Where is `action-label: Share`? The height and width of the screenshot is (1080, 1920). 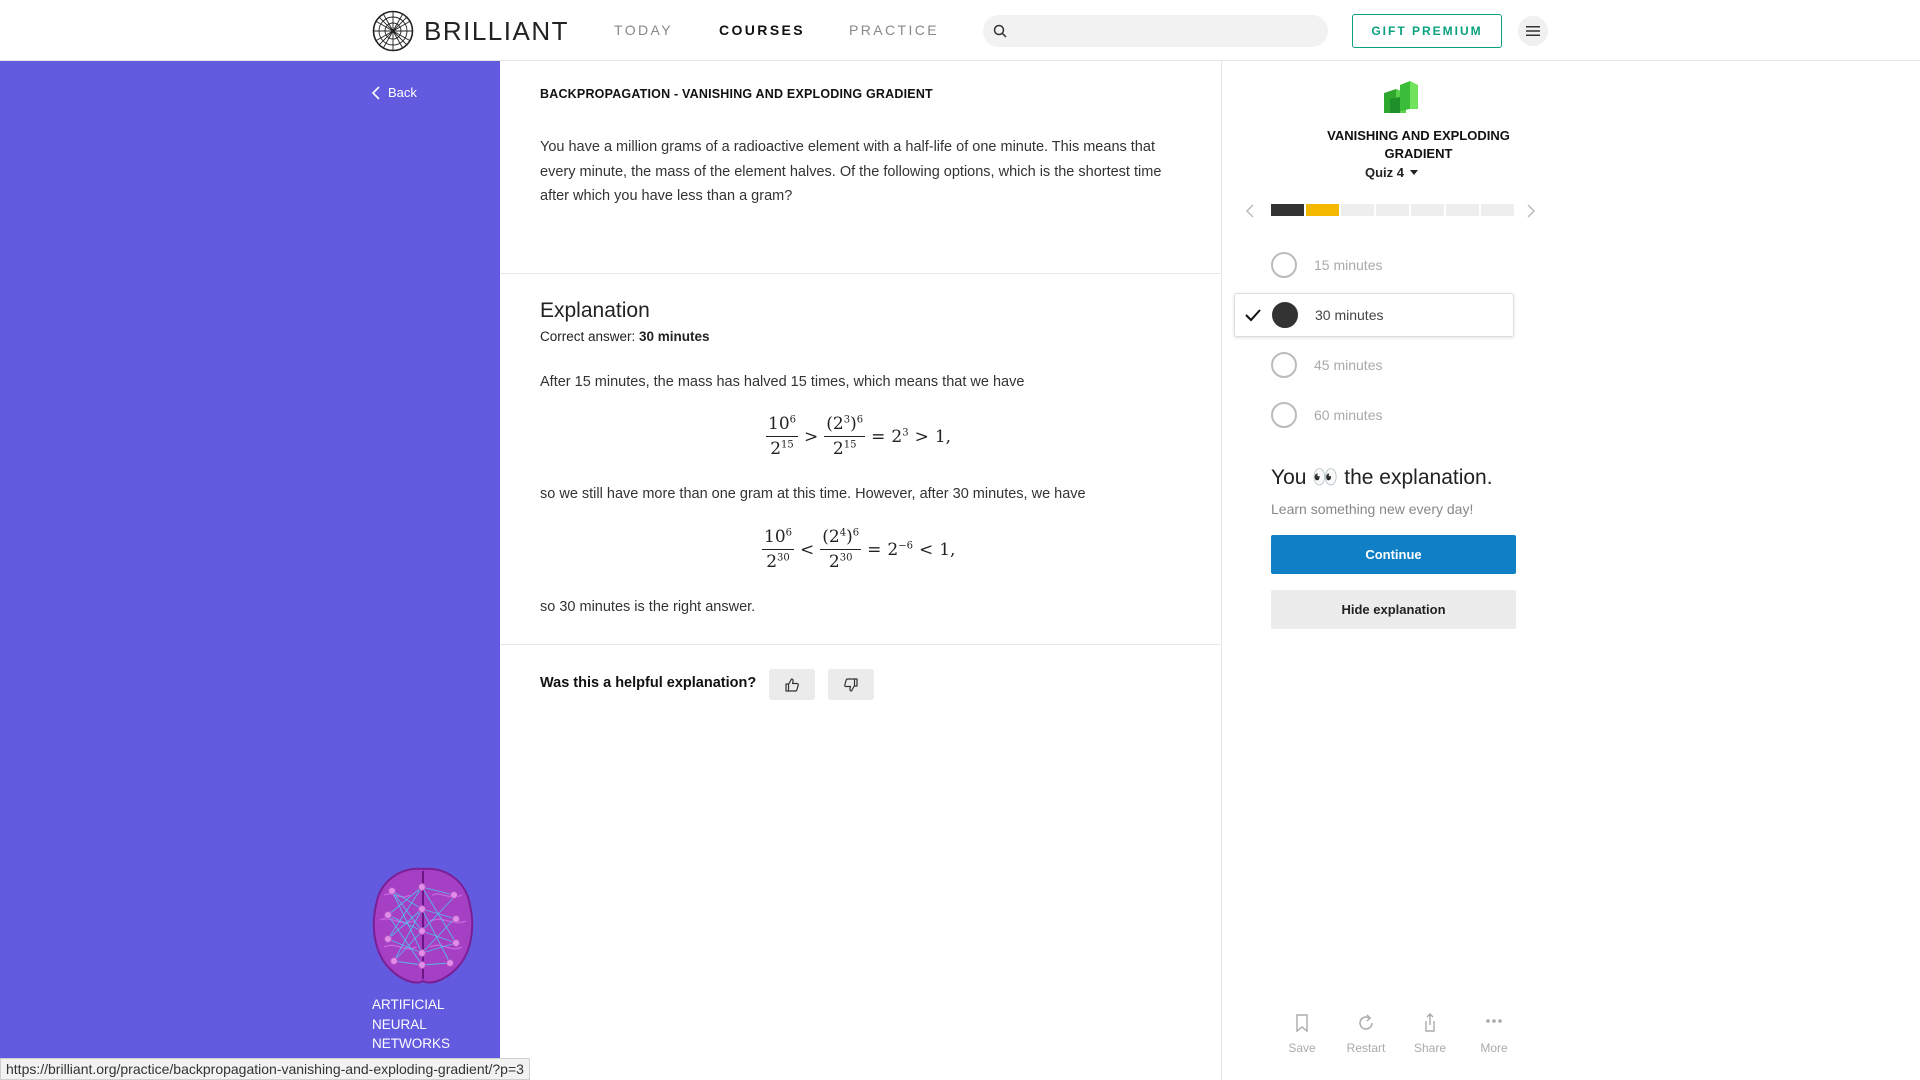
action-label: Share is located at coordinates (1430, 1048).